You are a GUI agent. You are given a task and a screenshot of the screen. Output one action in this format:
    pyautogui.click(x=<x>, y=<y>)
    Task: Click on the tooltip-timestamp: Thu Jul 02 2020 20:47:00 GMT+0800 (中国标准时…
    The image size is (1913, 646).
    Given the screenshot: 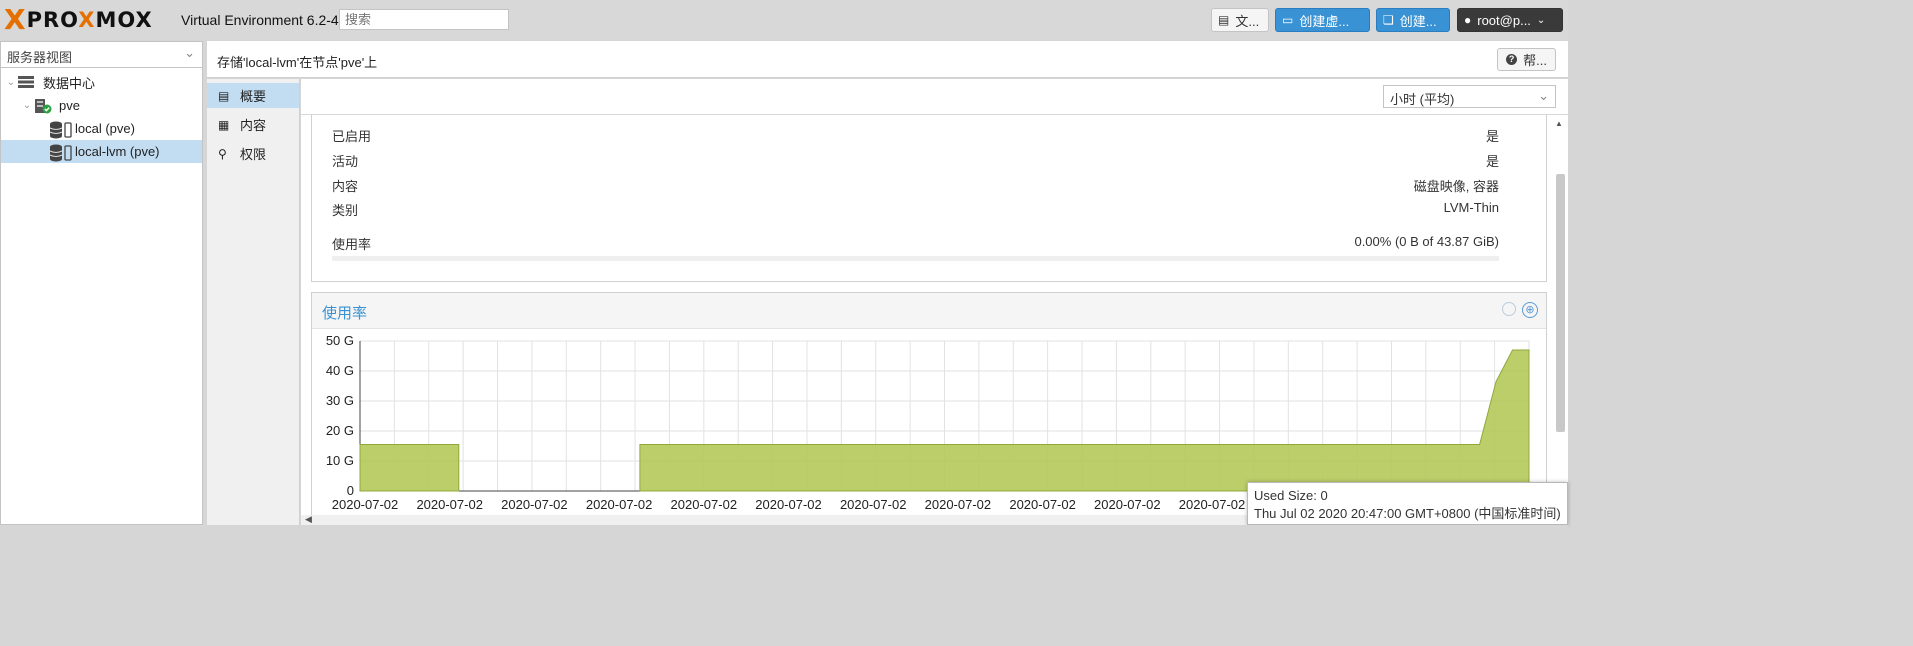 What is the action you would take?
    pyautogui.click(x=1407, y=513)
    